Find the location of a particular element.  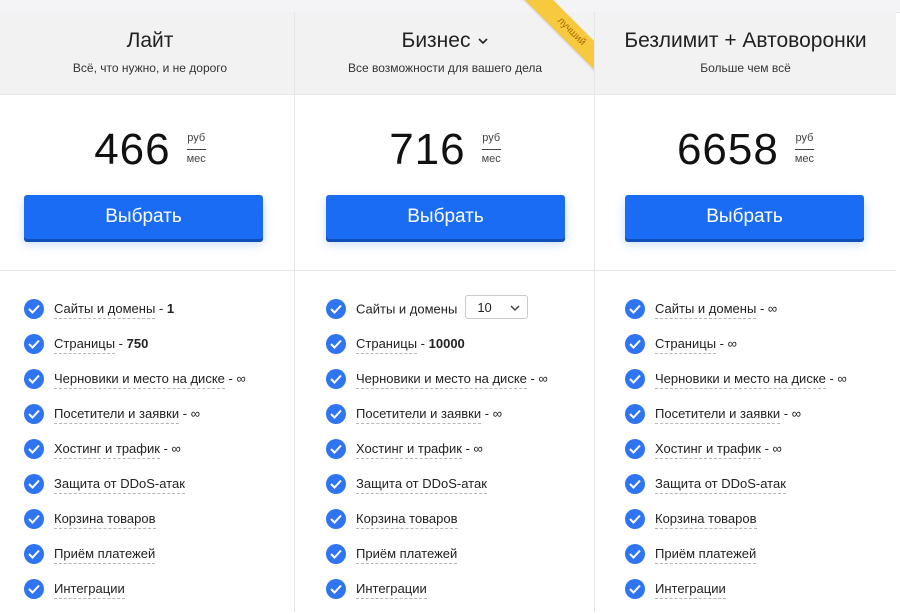

feature-text: Корзина товаров is located at coordinates (407, 520).